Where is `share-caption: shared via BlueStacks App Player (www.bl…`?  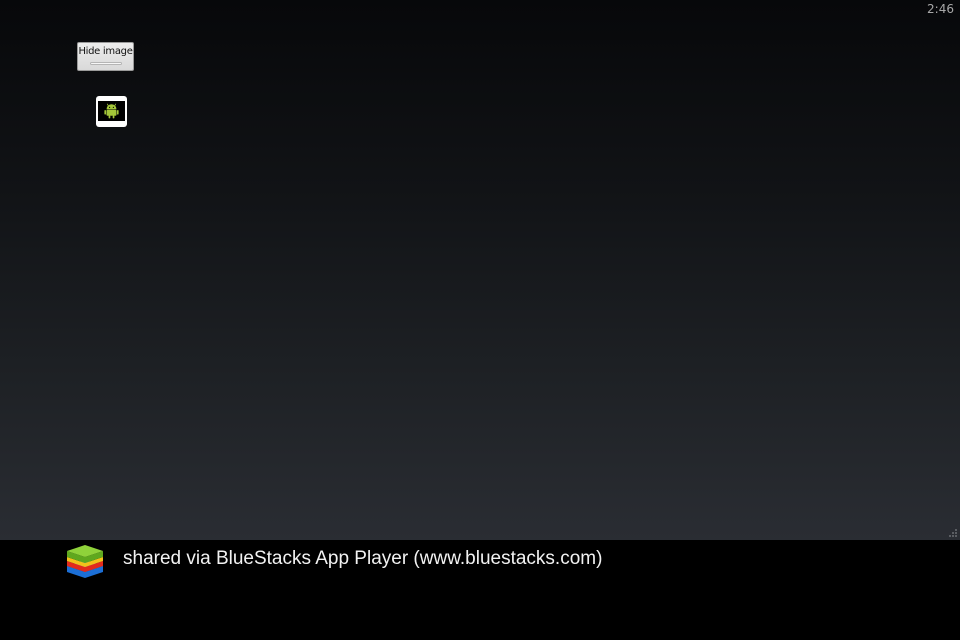 share-caption: shared via BlueStacks App Player (www.bl… is located at coordinates (363, 558).